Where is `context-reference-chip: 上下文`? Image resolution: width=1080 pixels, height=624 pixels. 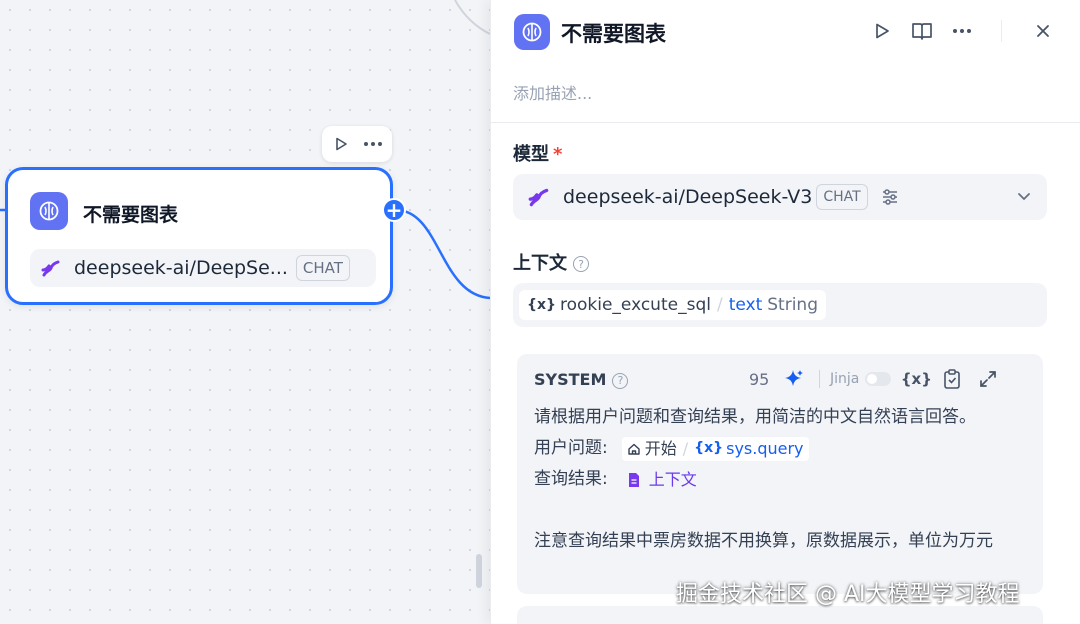 context-reference-chip: 上下文 is located at coordinates (662, 480).